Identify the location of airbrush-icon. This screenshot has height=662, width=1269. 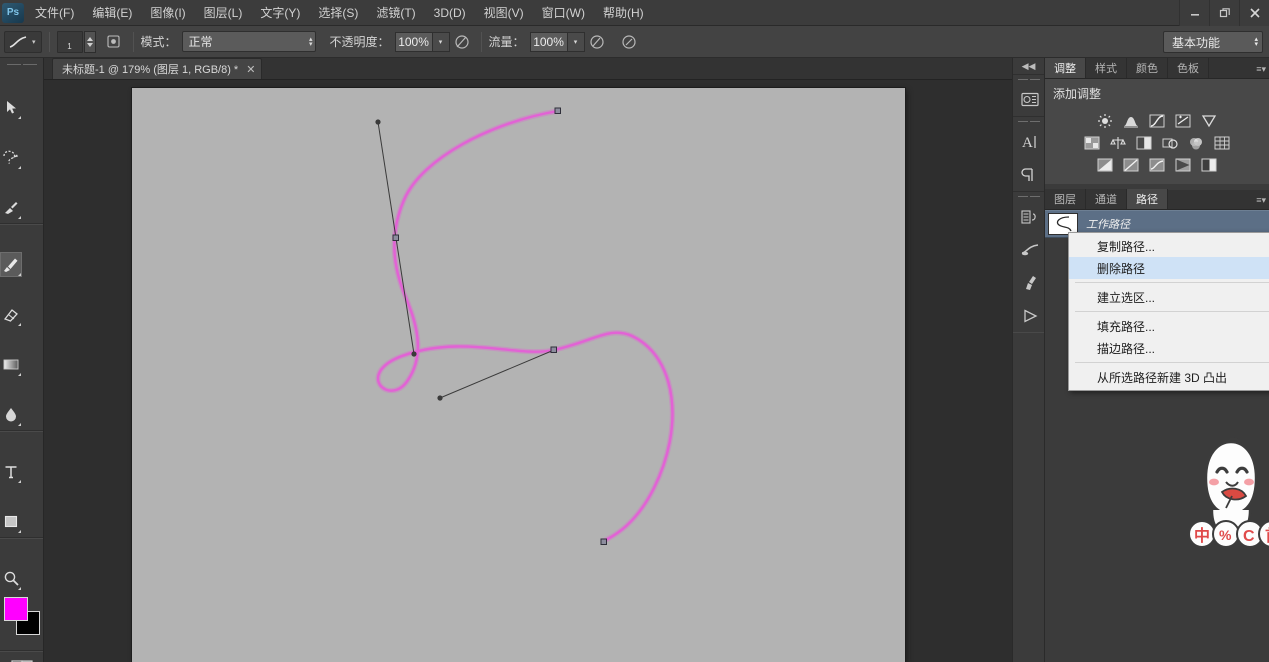
(597, 42).